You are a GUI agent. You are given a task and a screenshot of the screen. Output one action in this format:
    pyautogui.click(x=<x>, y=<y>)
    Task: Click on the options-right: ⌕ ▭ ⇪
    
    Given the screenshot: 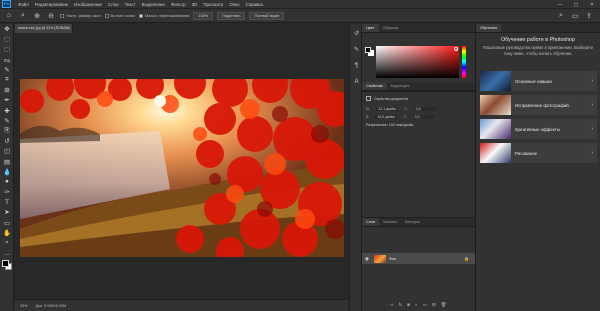 What is the action you would take?
    pyautogui.click(x=575, y=16)
    